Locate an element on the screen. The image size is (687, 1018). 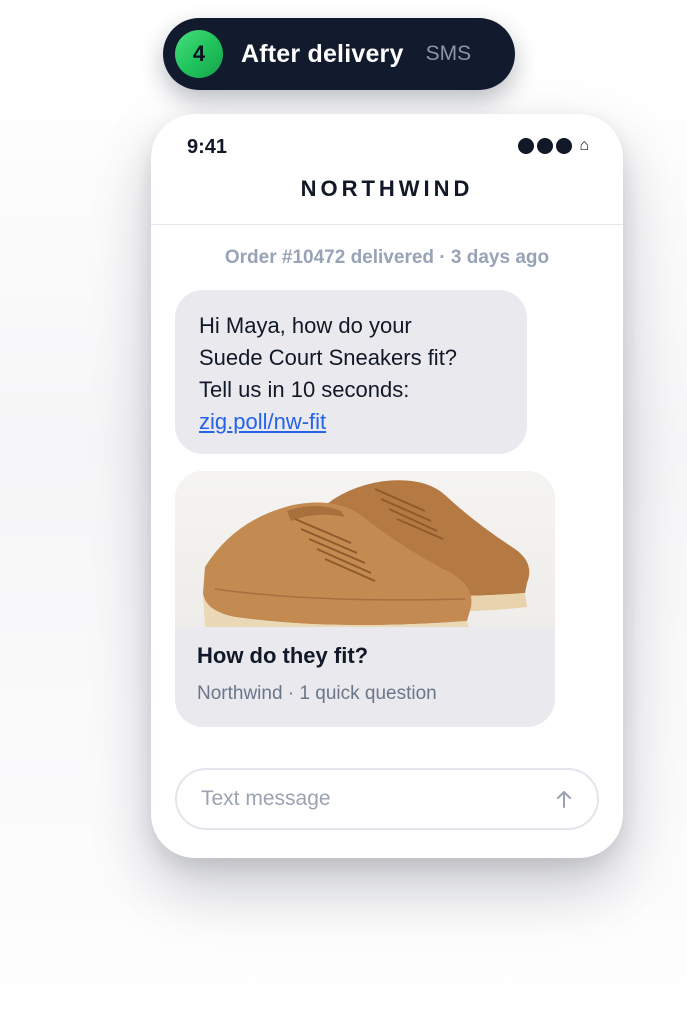
step-number-badge: 4 is located at coordinates (199, 54).